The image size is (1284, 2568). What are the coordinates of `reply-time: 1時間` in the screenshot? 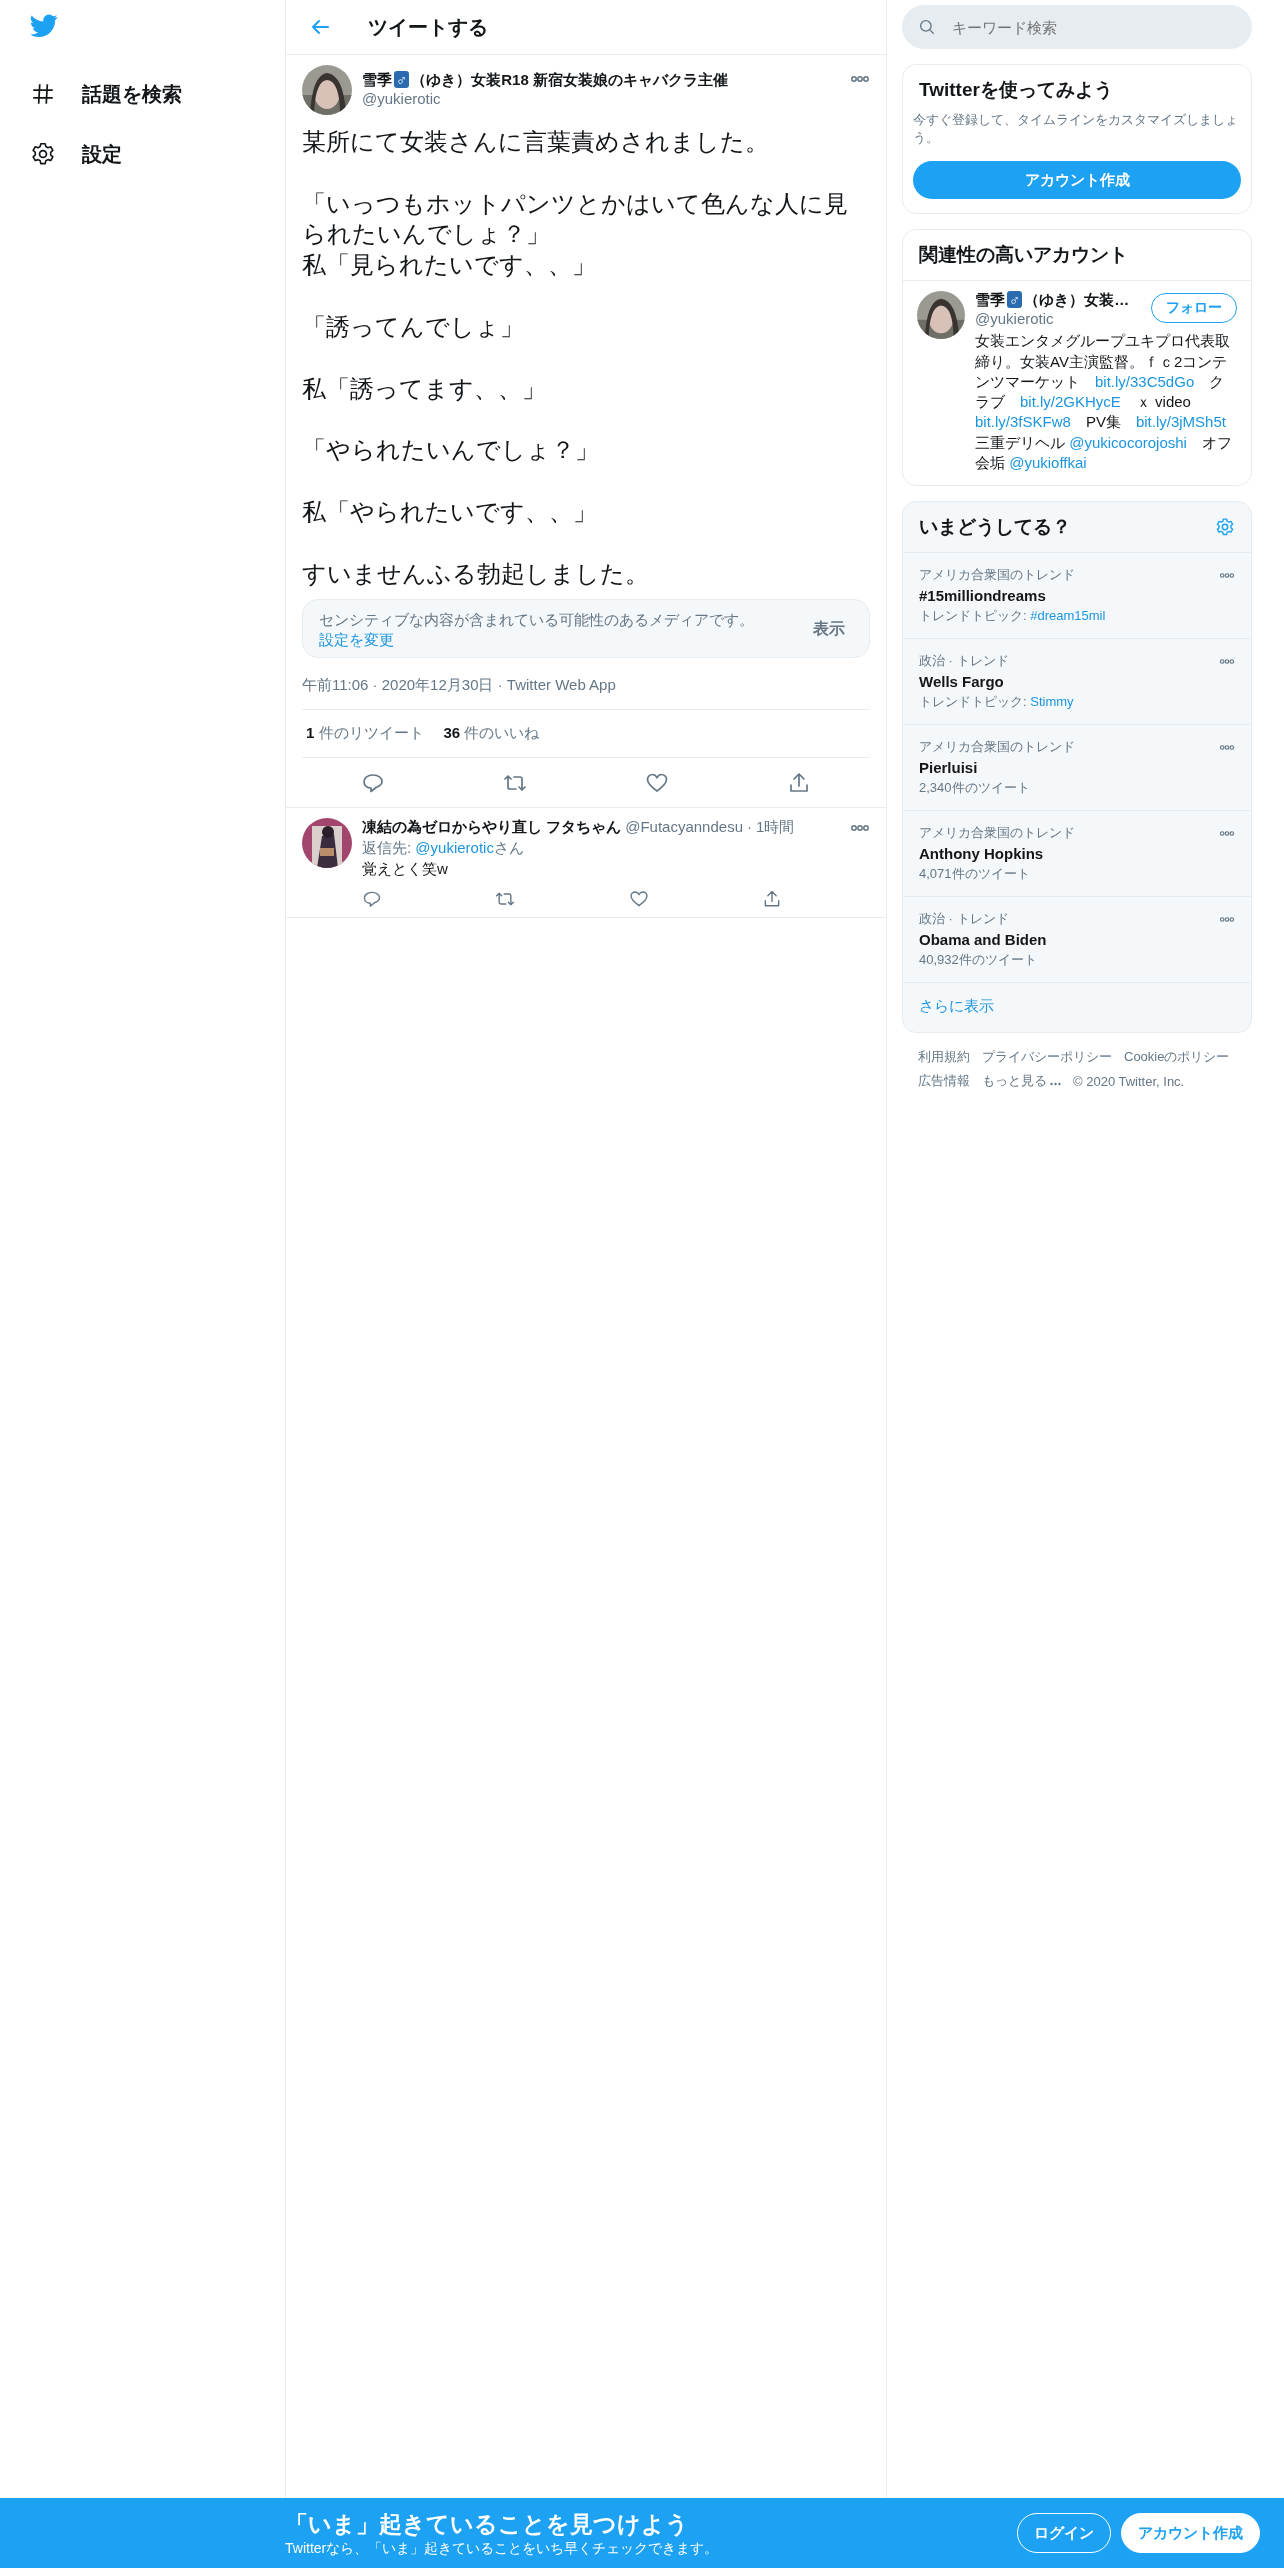 It's located at (775, 828).